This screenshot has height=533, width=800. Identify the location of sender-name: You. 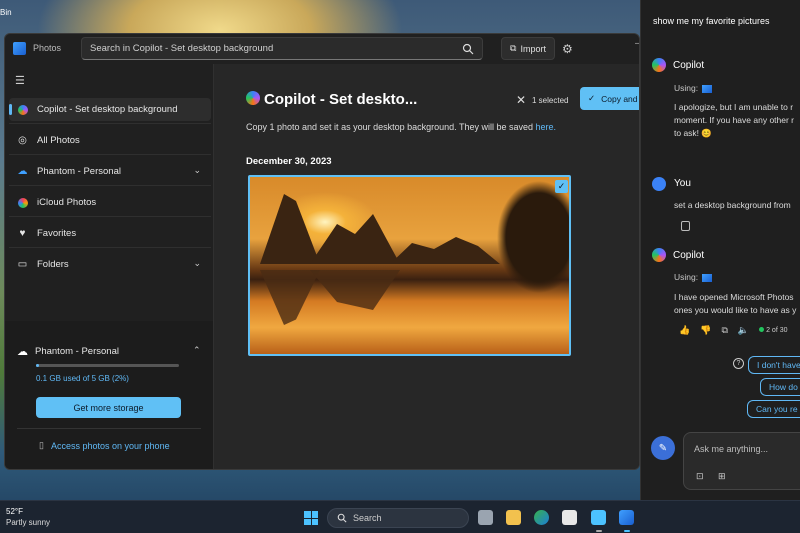
(682, 183).